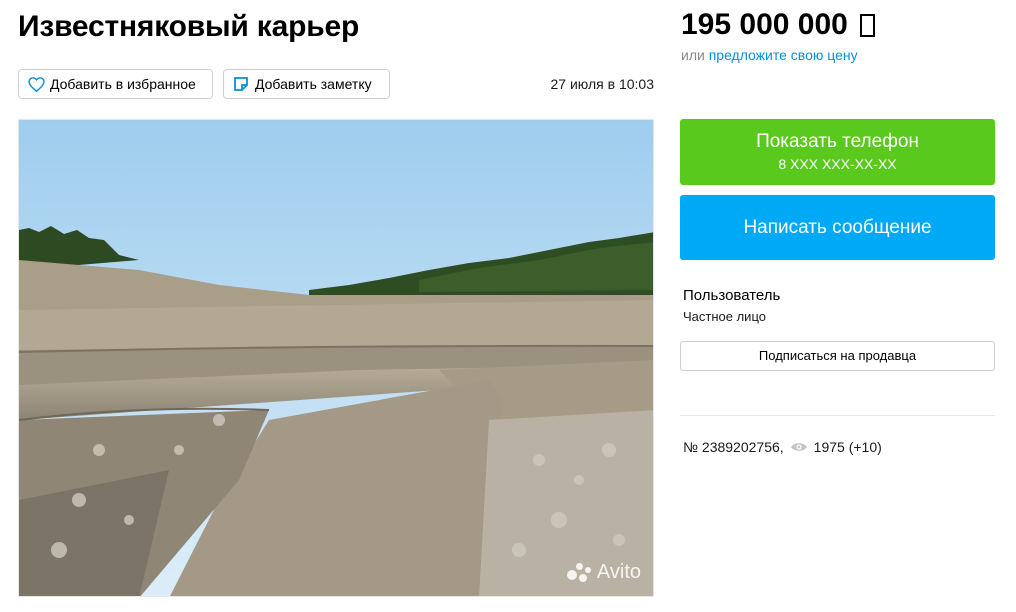  I want to click on subscribe-seller-button: Подписаться на продавца, so click(837, 356).